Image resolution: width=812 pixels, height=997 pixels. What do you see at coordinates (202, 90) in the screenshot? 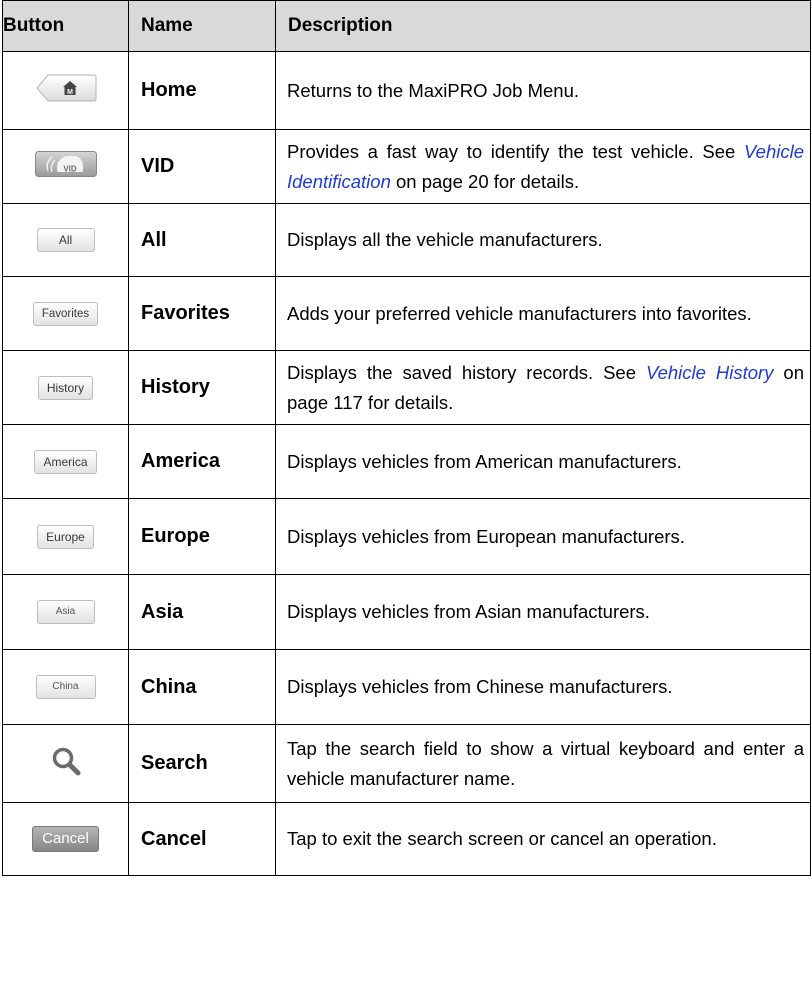
I see `row-name: Home` at bounding box center [202, 90].